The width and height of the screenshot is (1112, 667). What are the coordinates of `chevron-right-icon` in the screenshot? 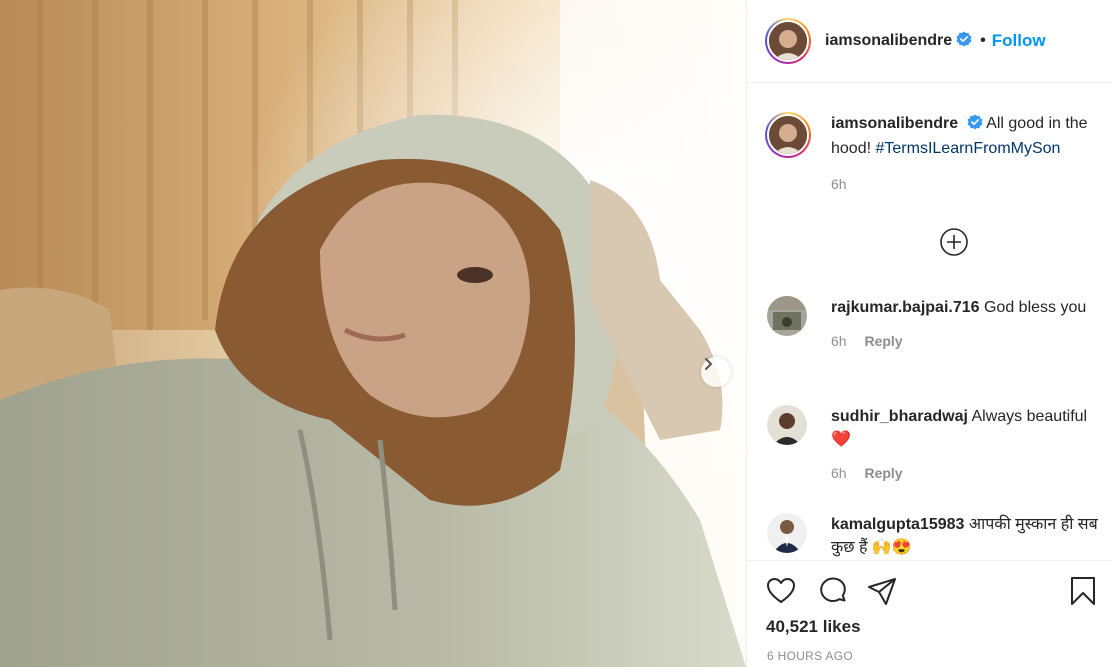 It's located at (708, 364).